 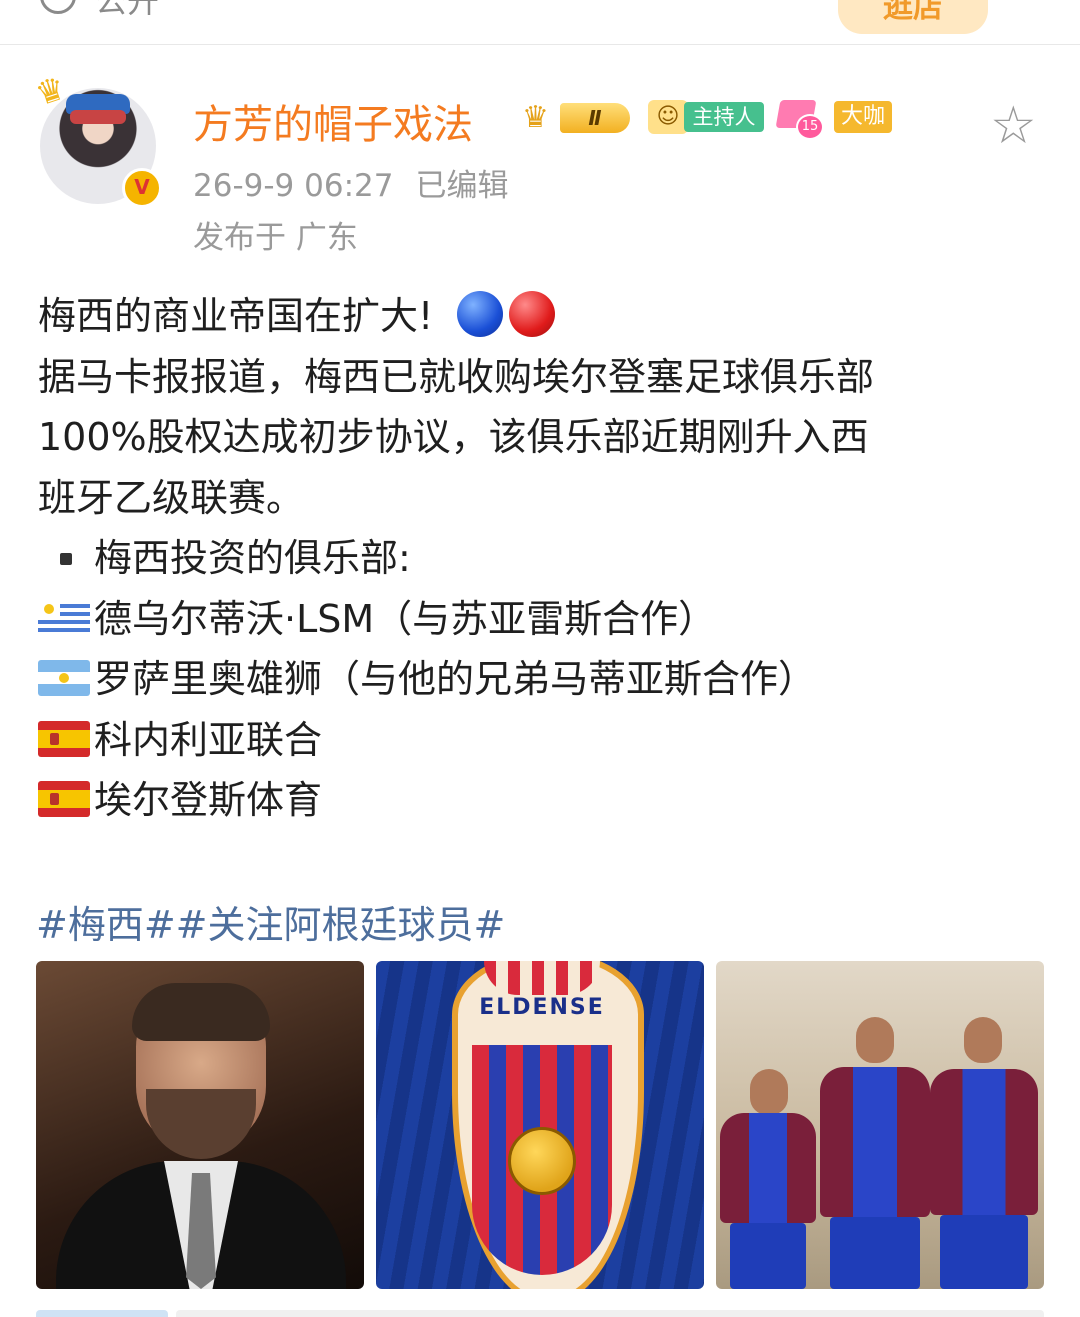 What do you see at coordinates (540, 1313) in the screenshot?
I see `next-card-edge` at bounding box center [540, 1313].